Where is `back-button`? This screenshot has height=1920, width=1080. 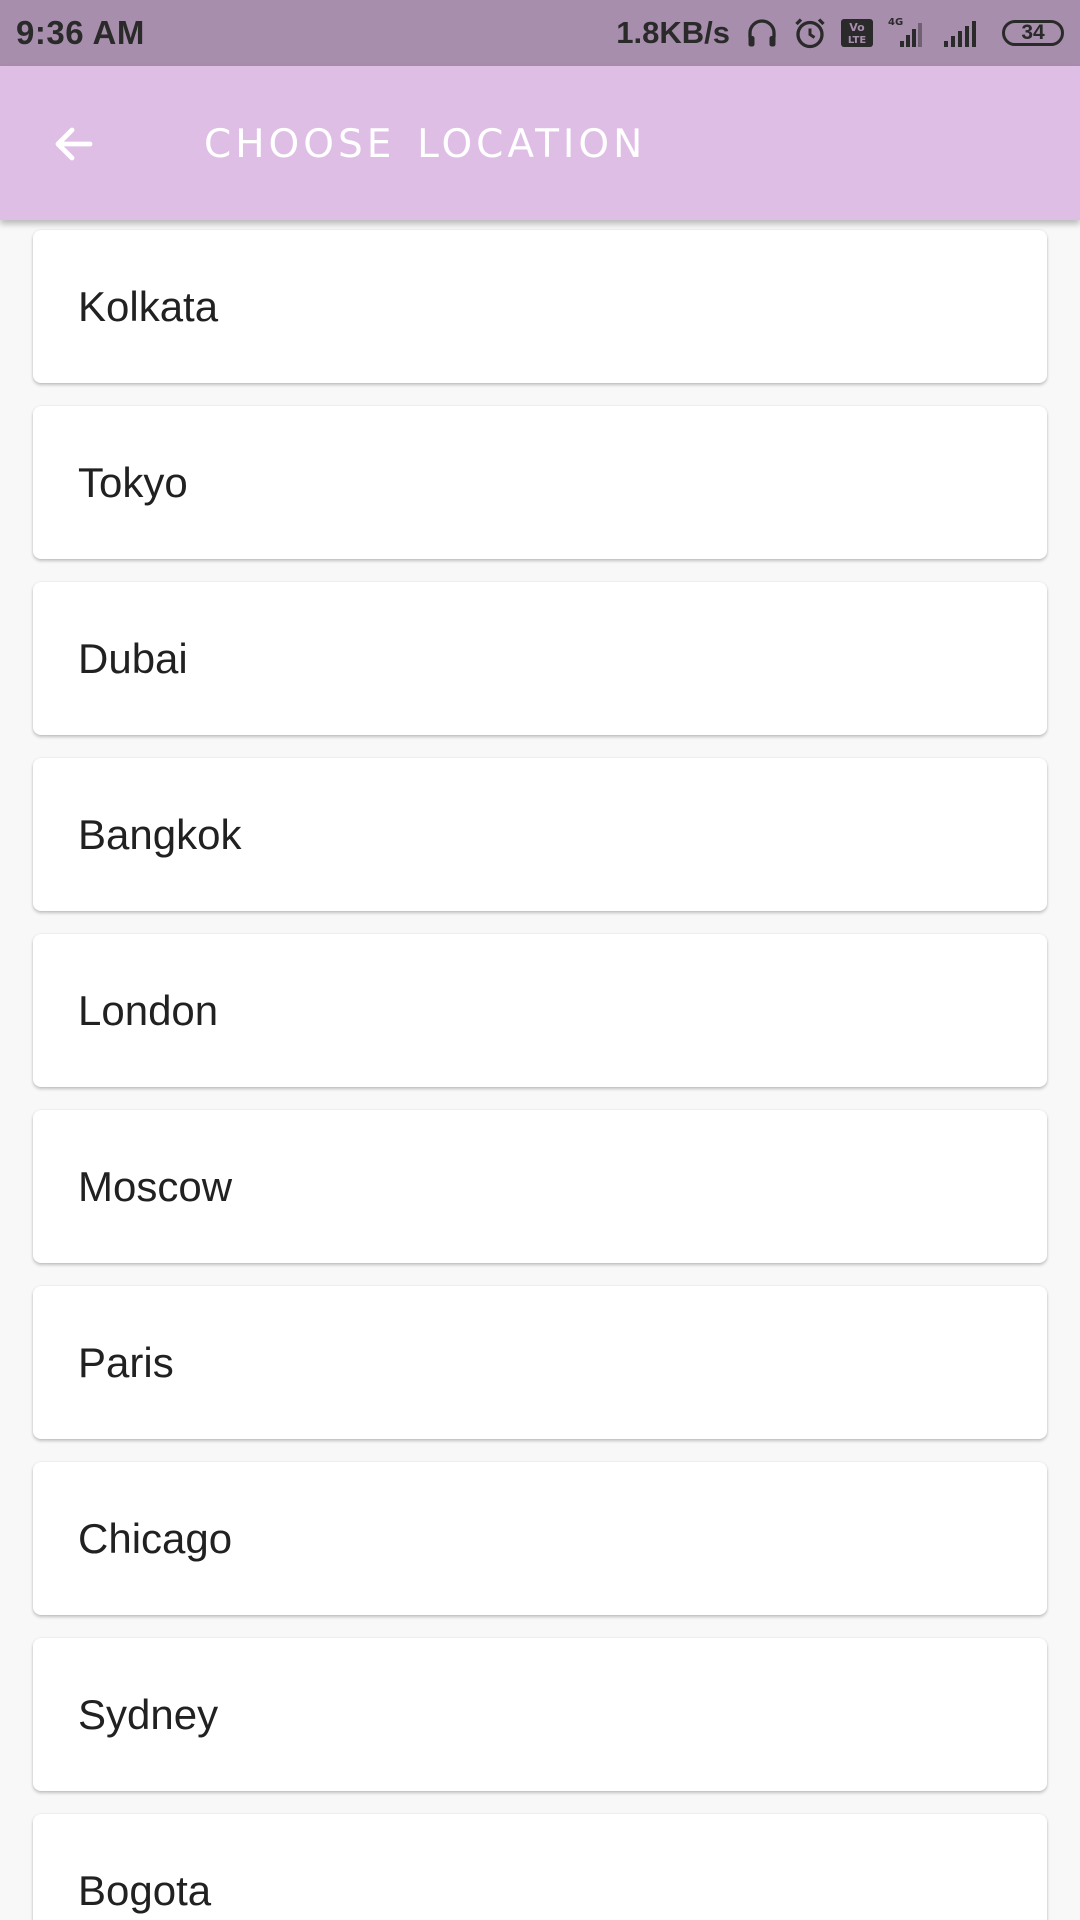 back-button is located at coordinates (74, 146).